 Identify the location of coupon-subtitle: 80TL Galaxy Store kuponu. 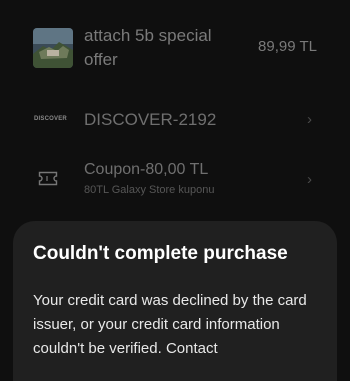
(149, 190).